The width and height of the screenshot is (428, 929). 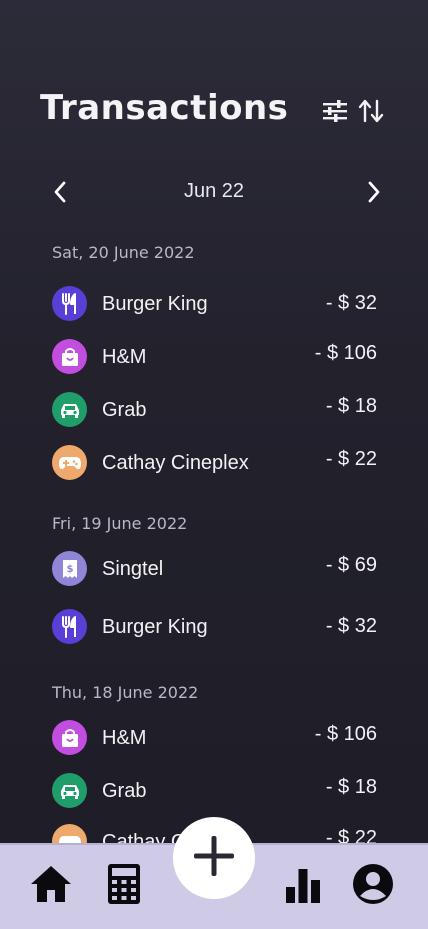 I want to click on transaction-amount: - $ 22, so click(x=351, y=459).